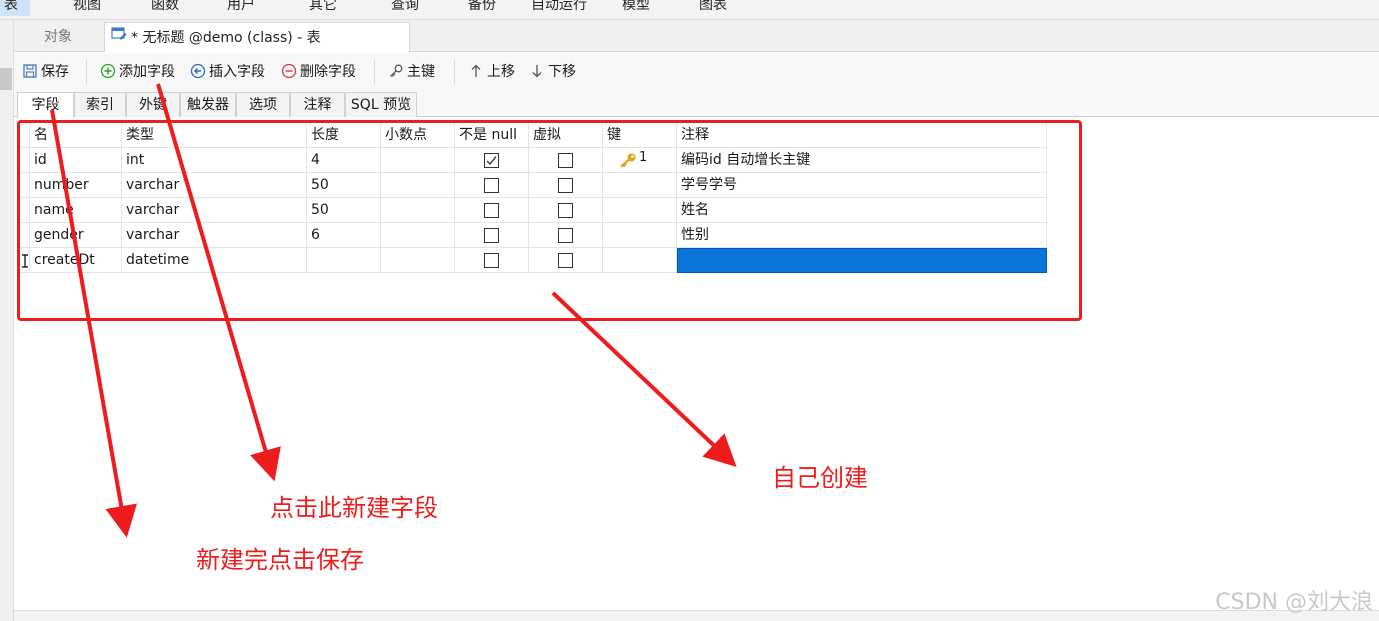  I want to click on toolbar: 保存 添加字段 插入字段 删除字段 主键 上移 下移, so click(696, 72).